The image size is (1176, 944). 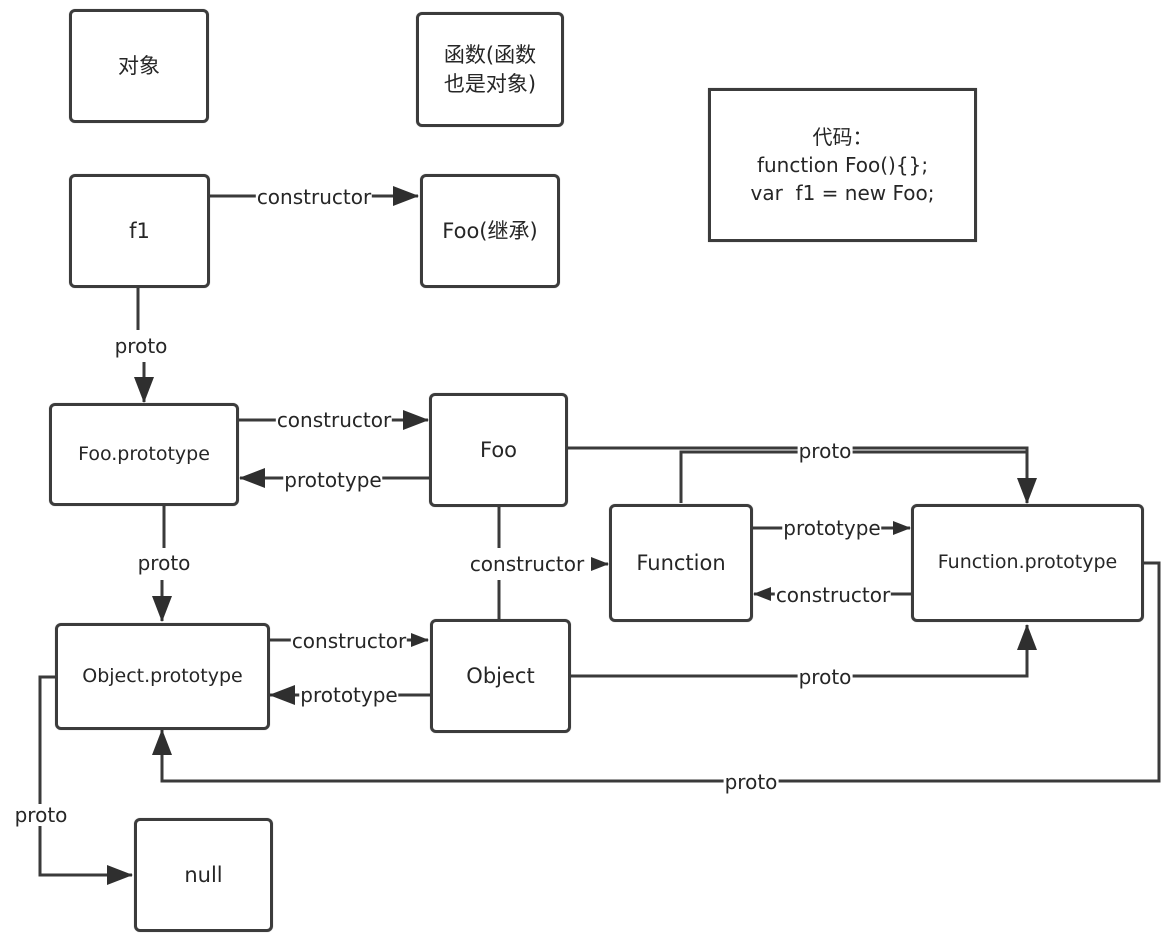 I want to click on node-f1: f1, so click(x=139, y=231).